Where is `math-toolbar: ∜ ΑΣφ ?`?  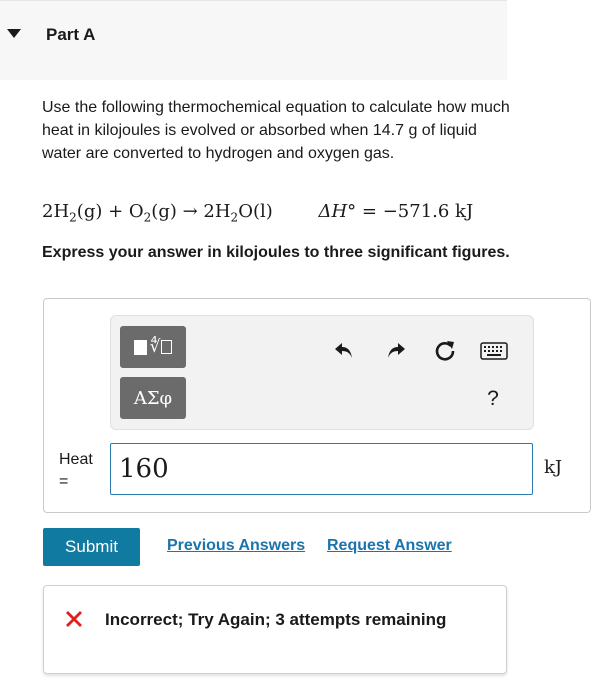
math-toolbar: ∜ ΑΣφ ? is located at coordinates (322, 372).